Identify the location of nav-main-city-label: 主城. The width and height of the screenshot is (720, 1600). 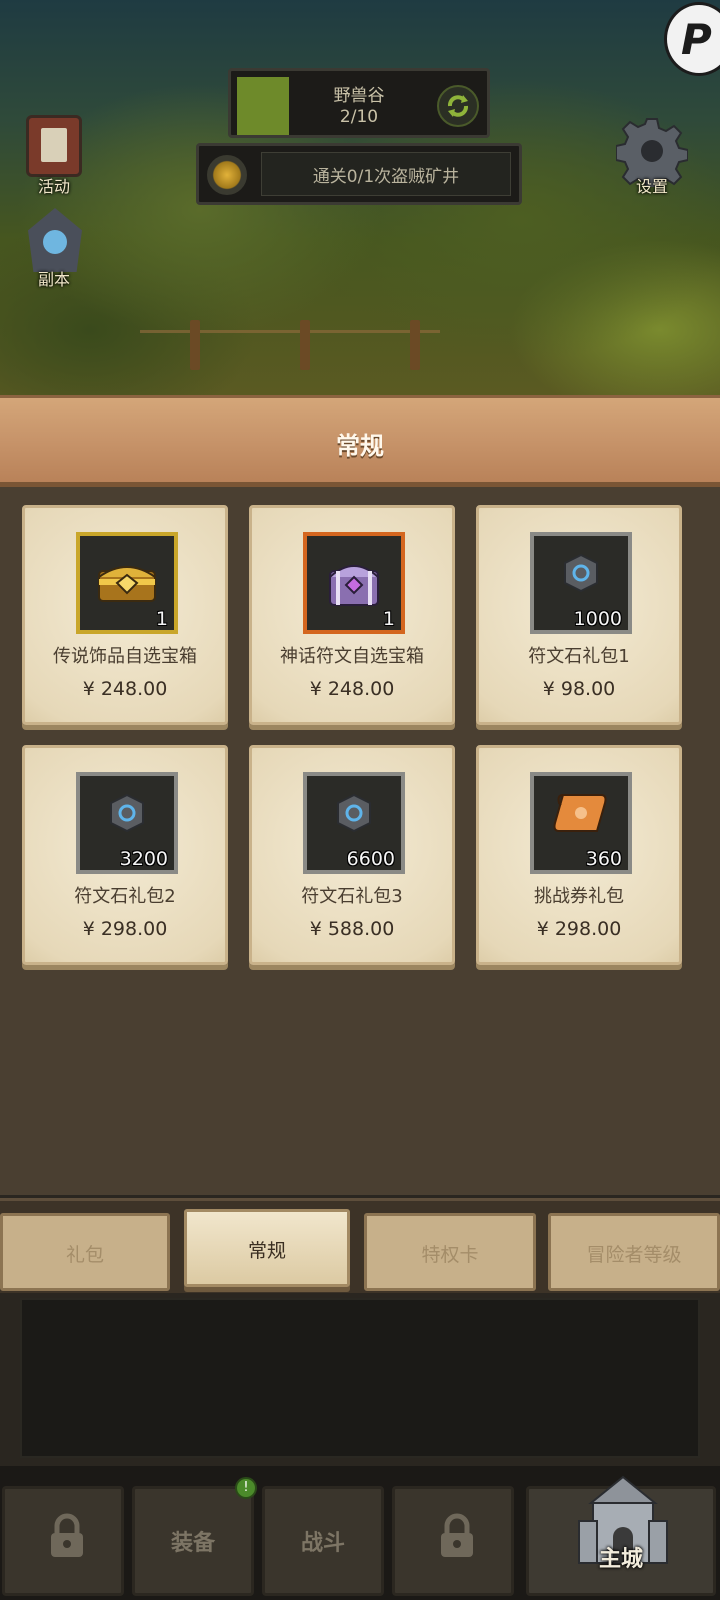
(620, 1559).